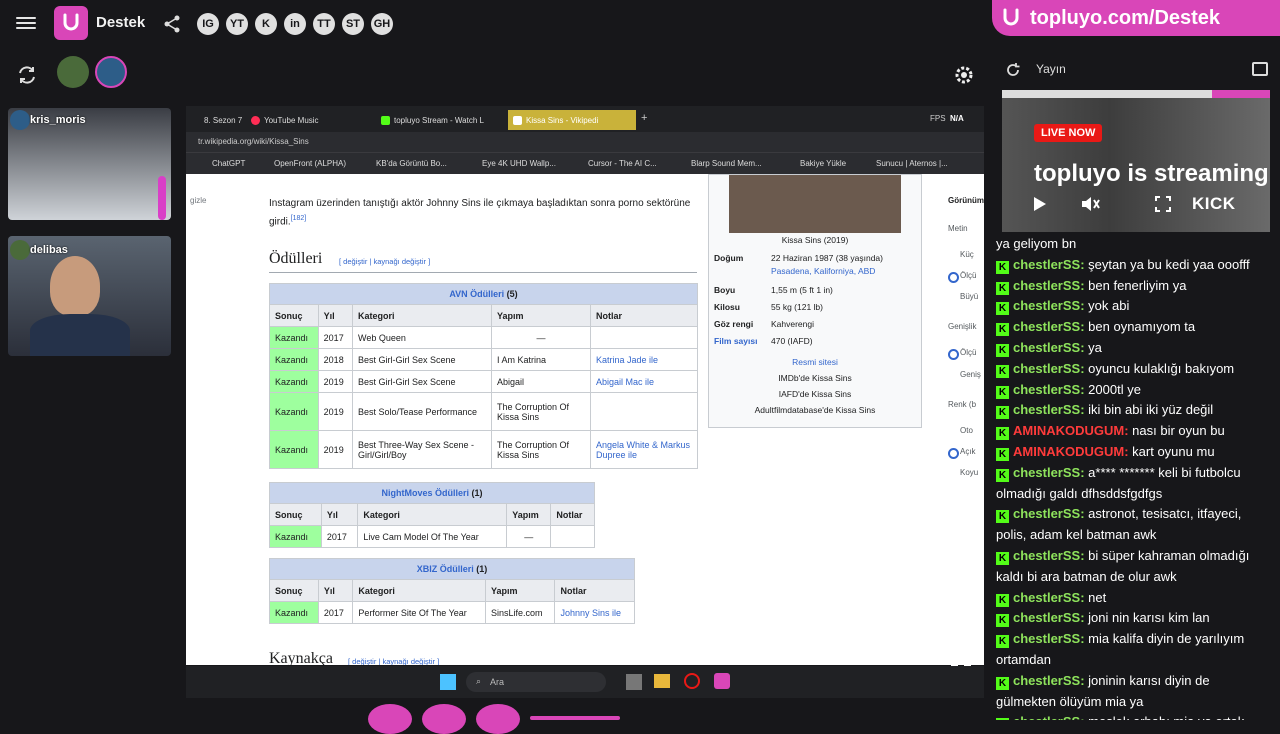 This screenshot has width=1280, height=734. I want to click on infobox-link: IAFD'de Kissa Sins, so click(815, 394).